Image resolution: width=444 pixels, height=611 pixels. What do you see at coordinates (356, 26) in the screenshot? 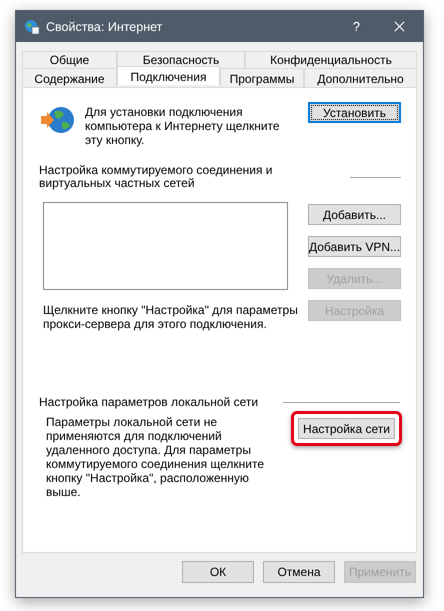
I see `help-button: ?` at bounding box center [356, 26].